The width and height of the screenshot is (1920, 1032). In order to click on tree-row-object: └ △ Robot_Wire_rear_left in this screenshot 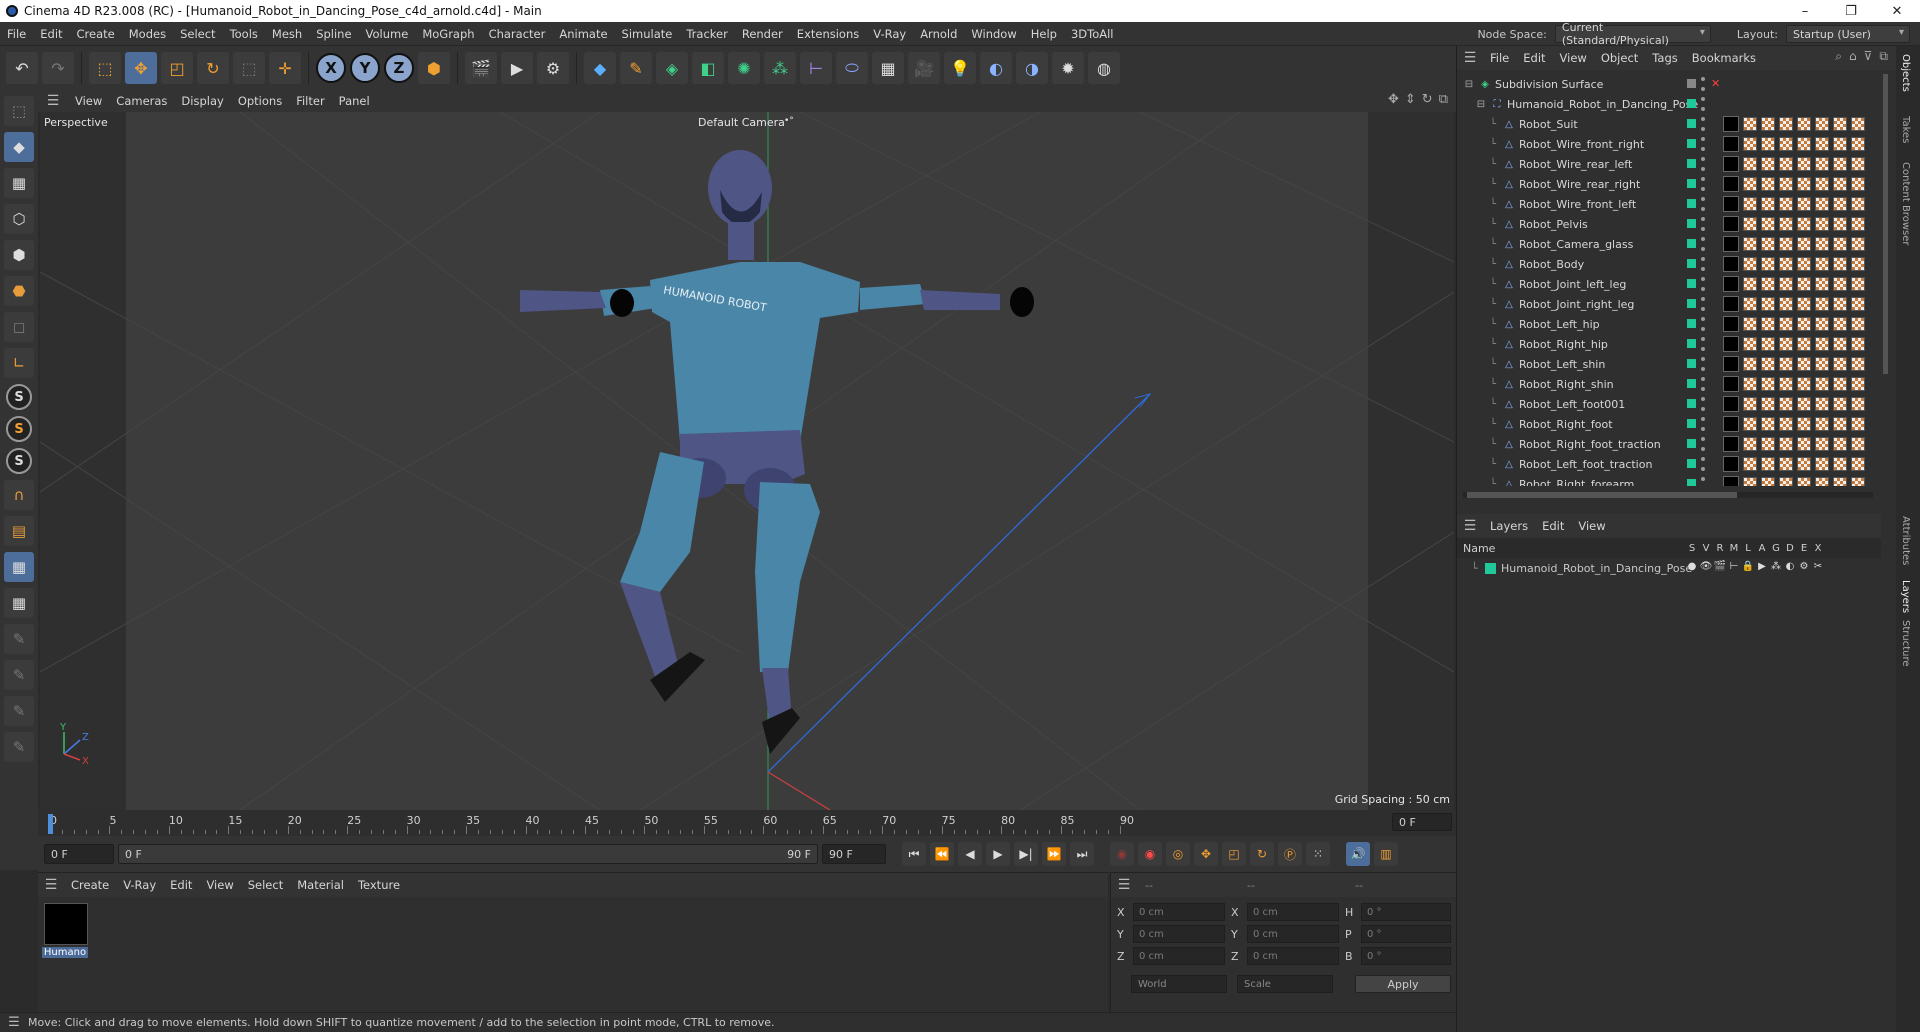, I will do `click(1669, 164)`.